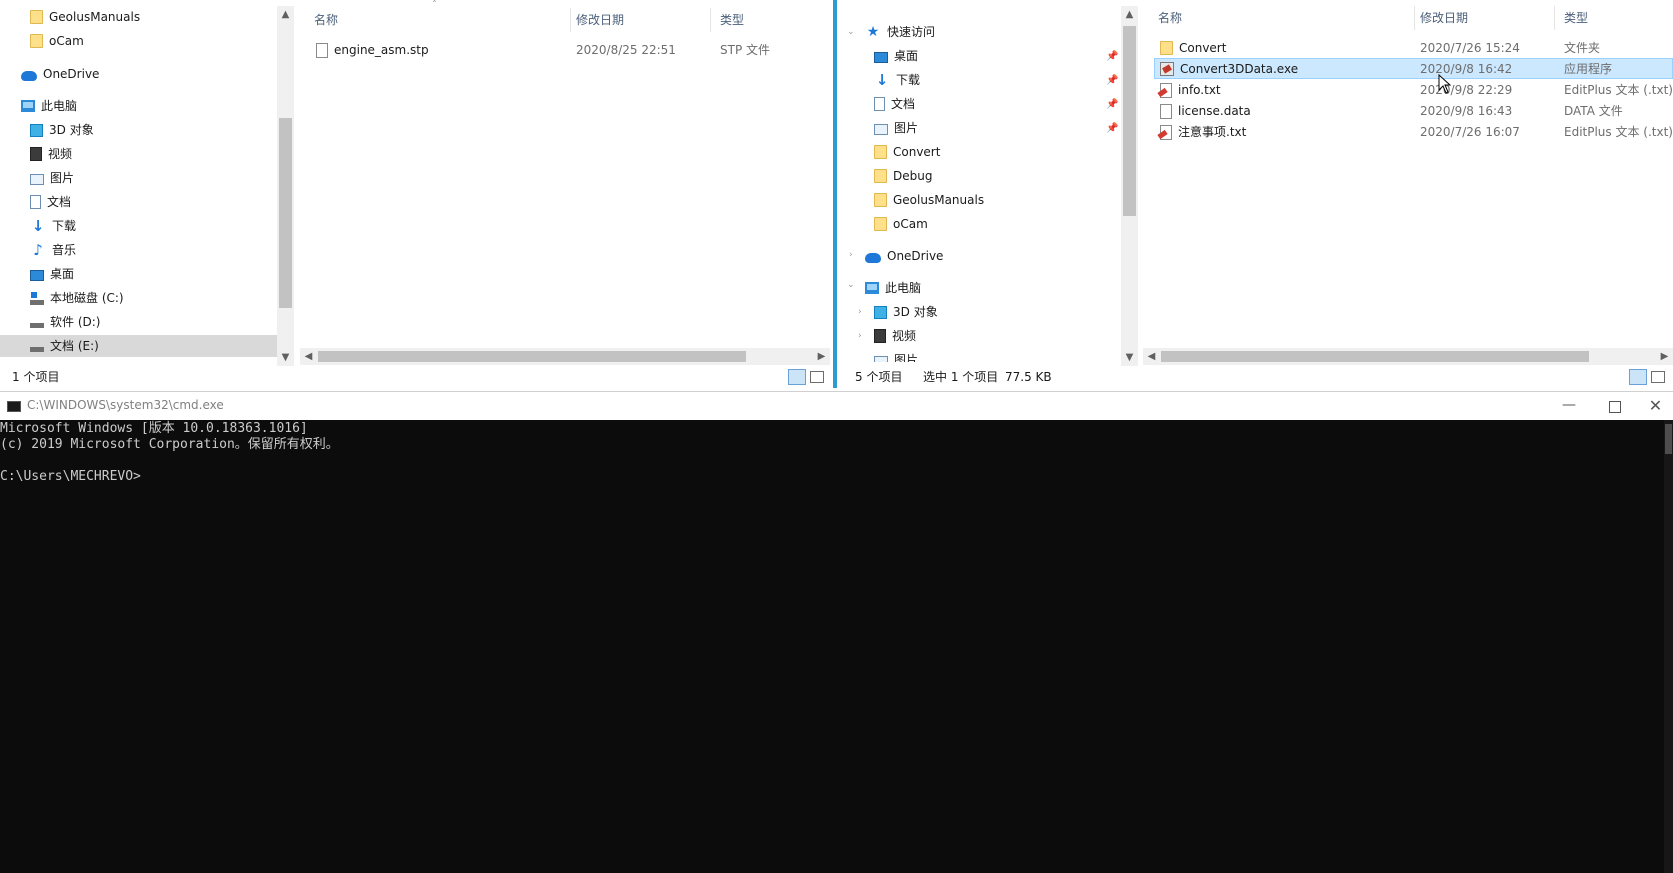 The image size is (1673, 873). I want to click on drive-icon, so click(37, 349).